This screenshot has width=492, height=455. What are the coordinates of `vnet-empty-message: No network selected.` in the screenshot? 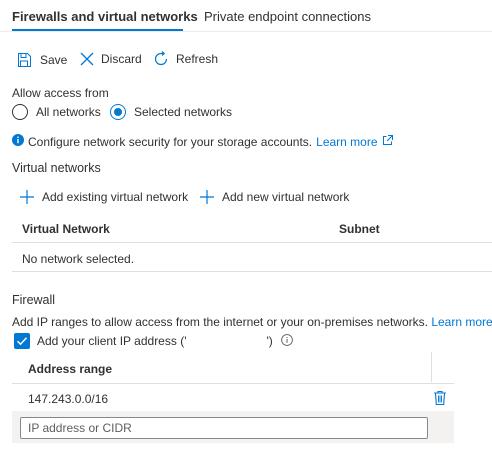 It's located at (78, 259).